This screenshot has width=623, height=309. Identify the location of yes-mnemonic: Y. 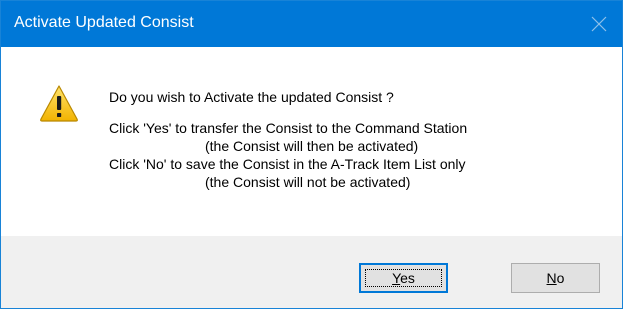
(396, 278).